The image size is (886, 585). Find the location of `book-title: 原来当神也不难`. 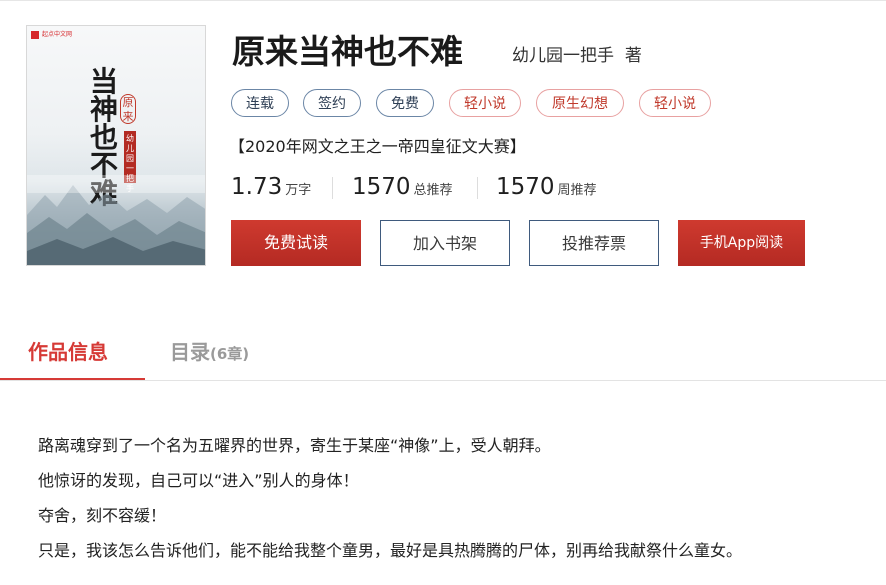

book-title: 原来当神也不难 is located at coordinates (347, 51).